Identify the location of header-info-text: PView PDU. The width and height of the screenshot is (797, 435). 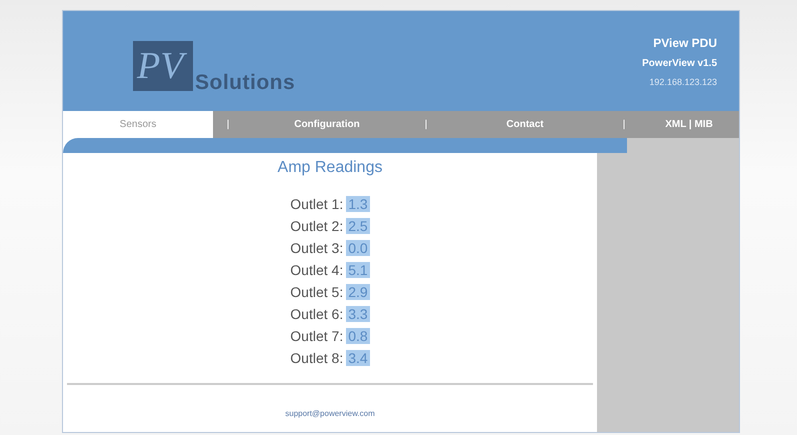
(685, 43).